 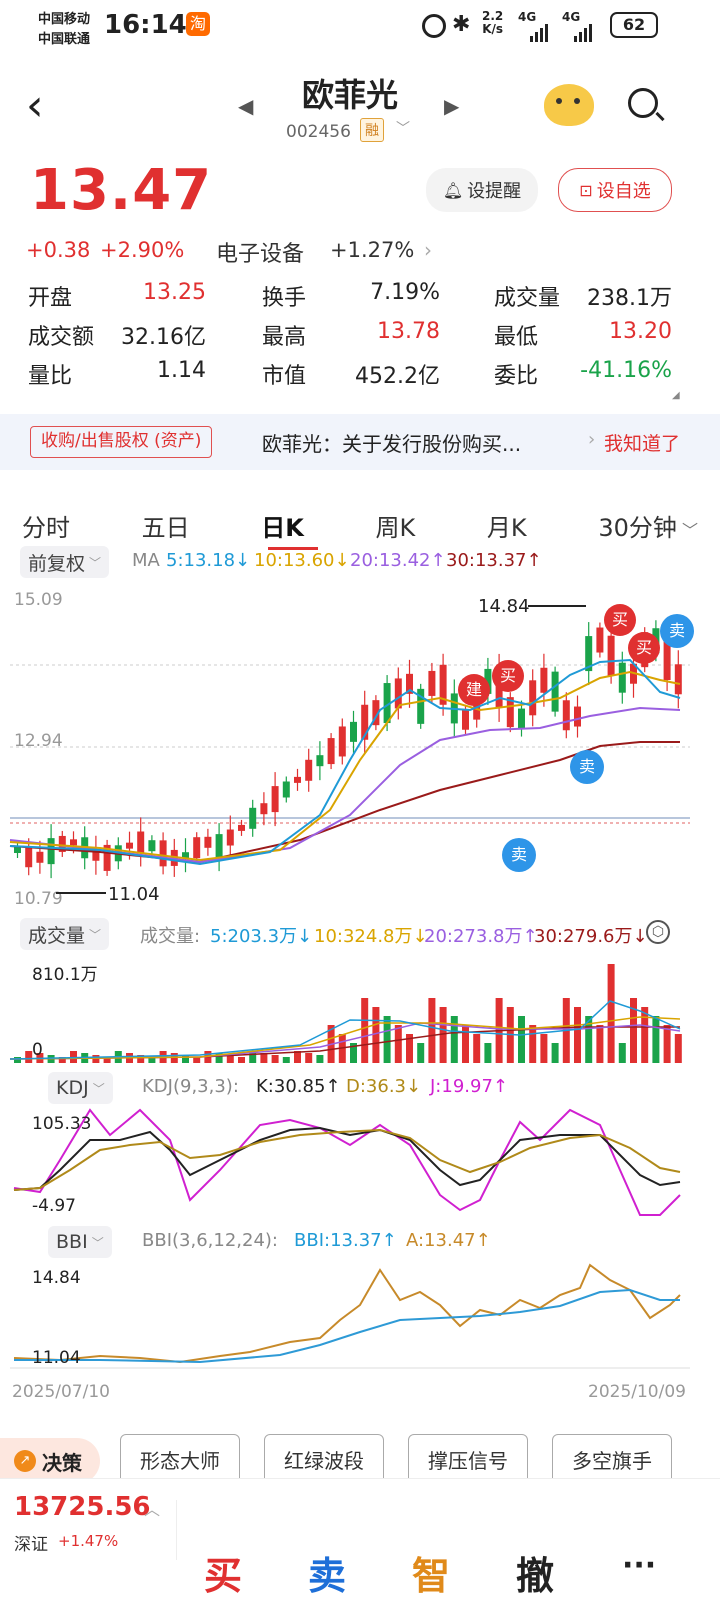 What do you see at coordinates (507, 526) in the screenshot?
I see `tab-monthly-k: 月K` at bounding box center [507, 526].